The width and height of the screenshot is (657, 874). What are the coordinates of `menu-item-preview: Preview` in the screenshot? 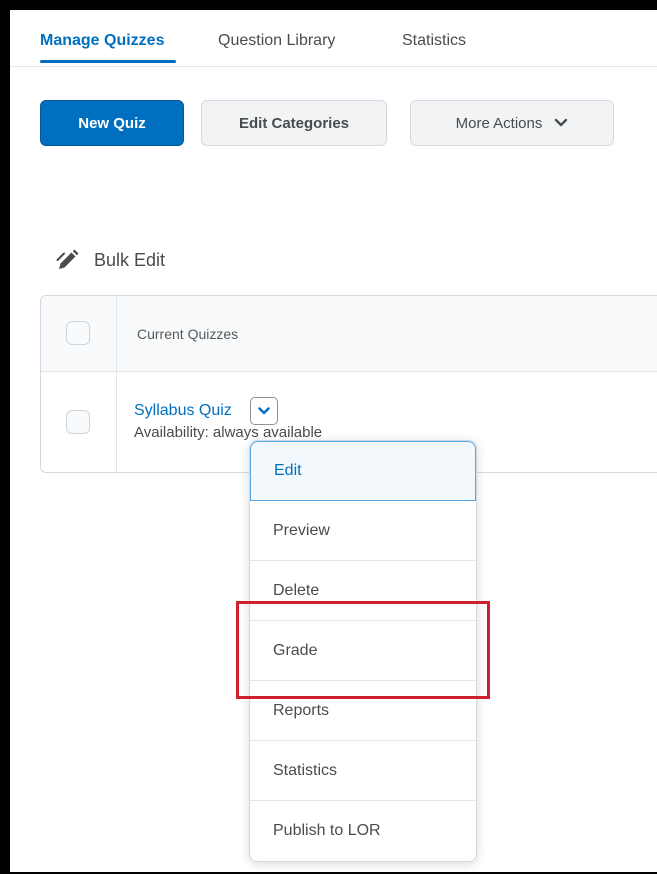 It's located at (363, 531).